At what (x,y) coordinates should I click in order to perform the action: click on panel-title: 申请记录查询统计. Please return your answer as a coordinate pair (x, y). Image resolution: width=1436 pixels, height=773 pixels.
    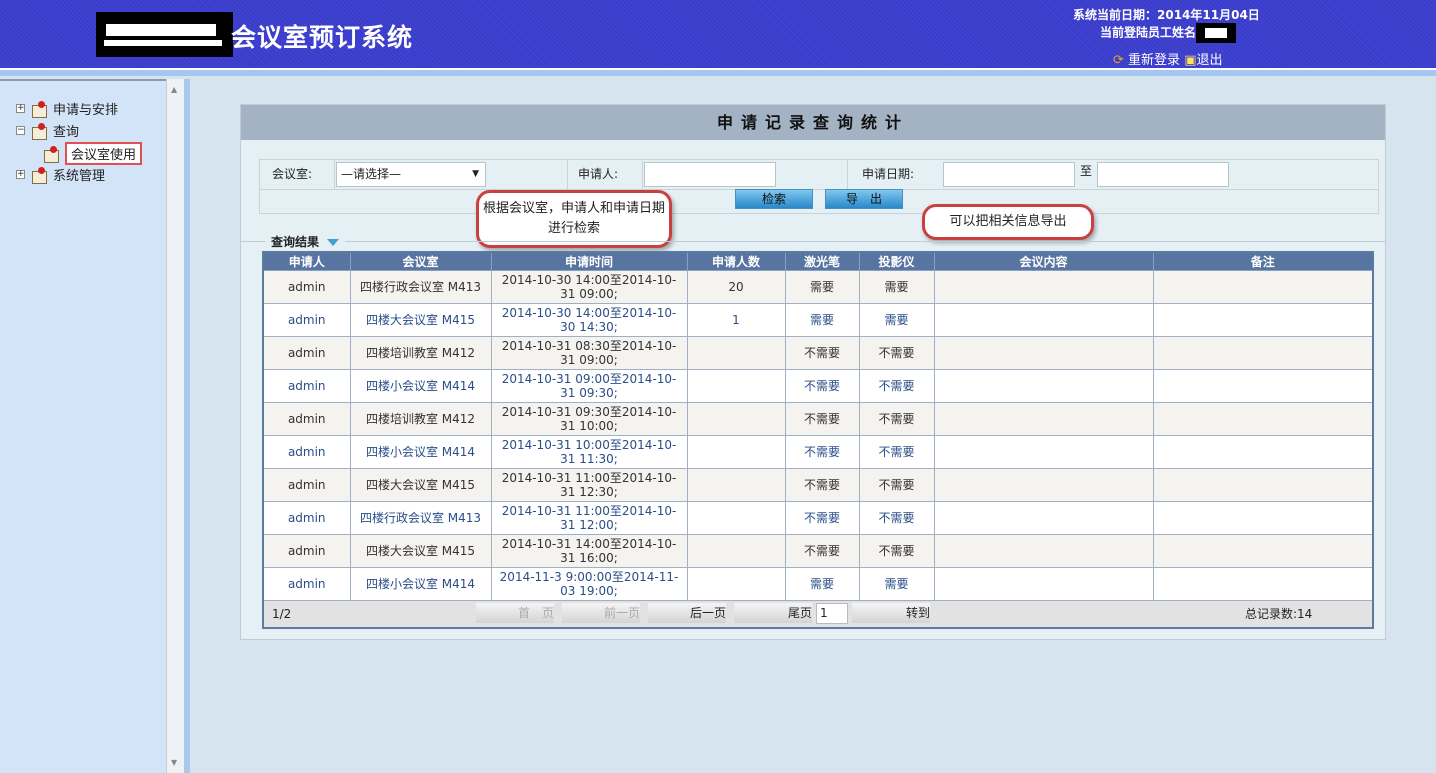
    Looking at the image, I should click on (813, 122).